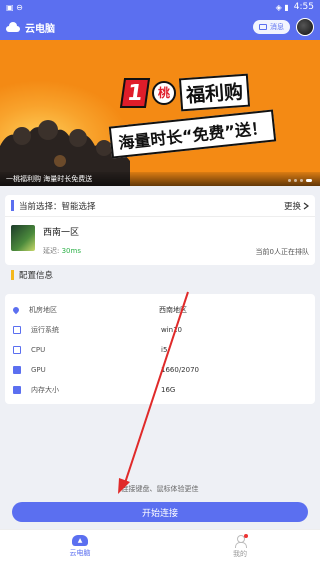 Image resolution: width=320 pixels, height=563 pixels. I want to click on queue-status: 当前0人正在排队, so click(282, 252).